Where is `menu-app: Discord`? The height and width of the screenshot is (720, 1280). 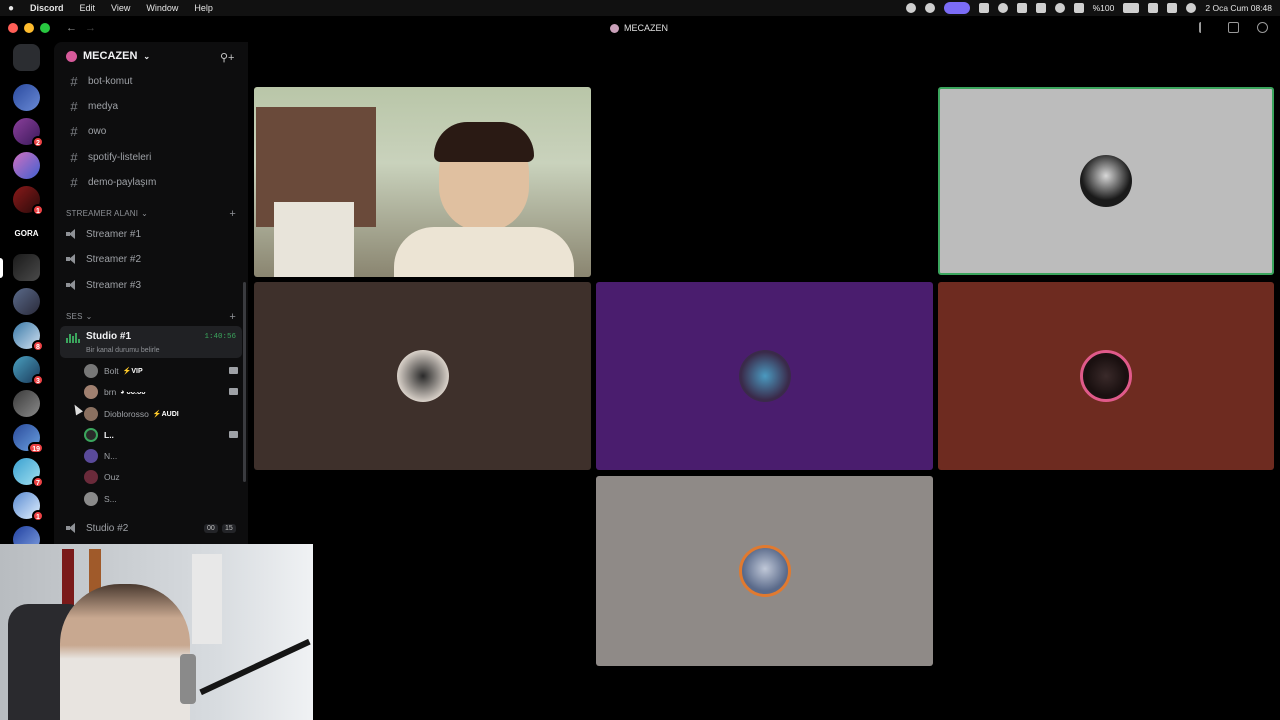 menu-app: Discord is located at coordinates (47, 8).